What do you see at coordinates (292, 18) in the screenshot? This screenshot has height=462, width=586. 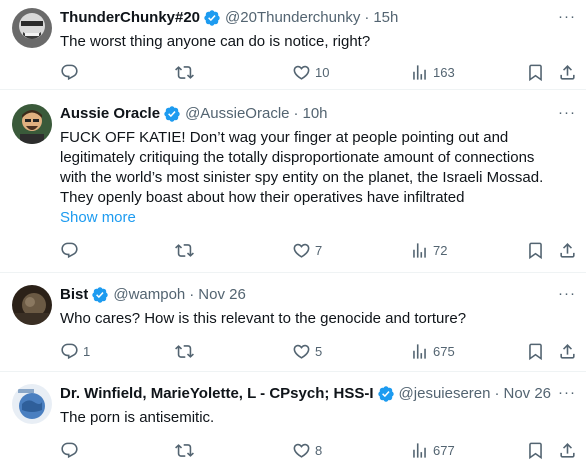 I see `handle: @20Thunderchunky` at bounding box center [292, 18].